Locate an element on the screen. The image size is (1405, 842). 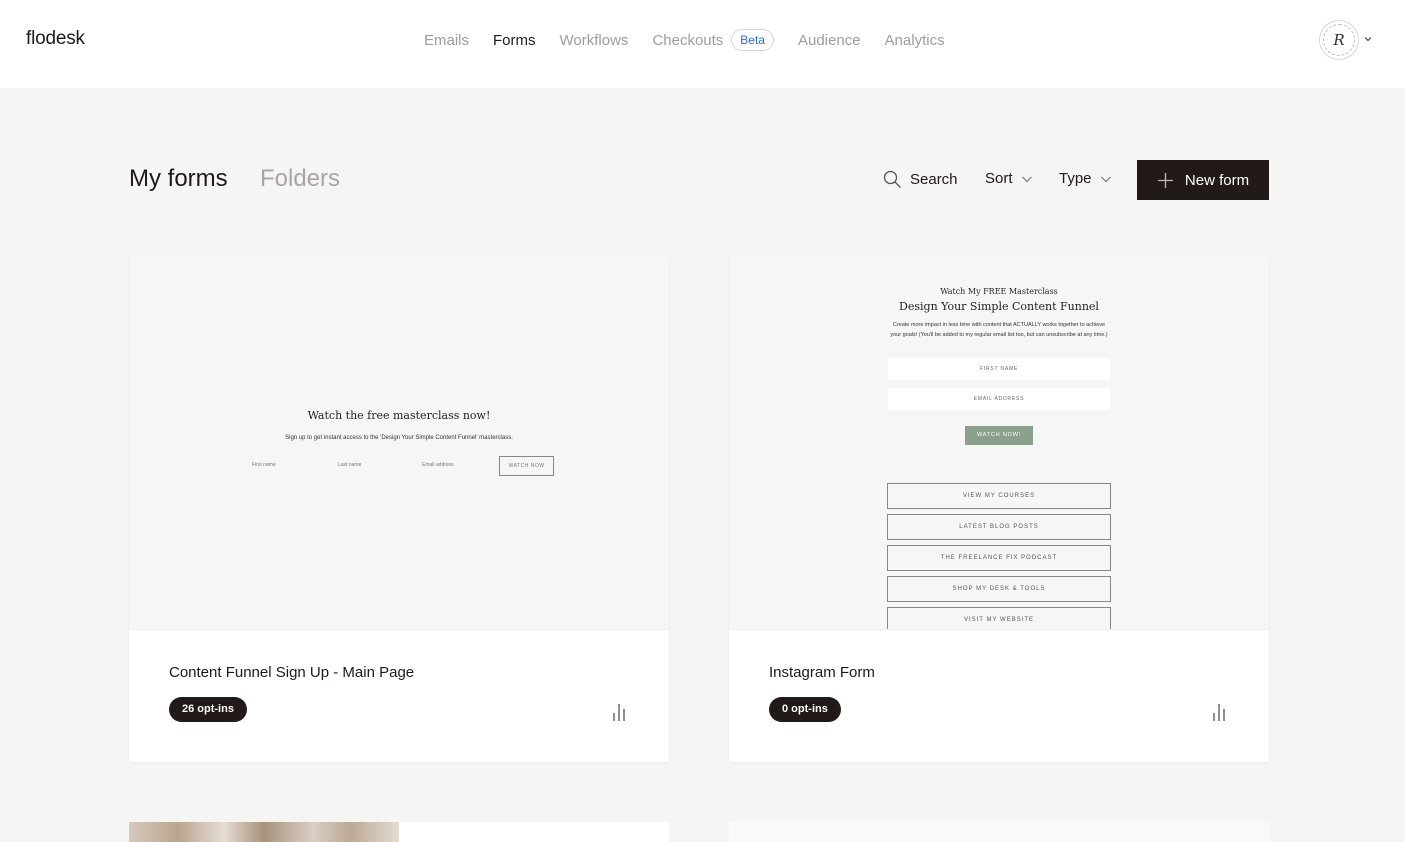
tab-folders: Folders is located at coordinates (300, 179).